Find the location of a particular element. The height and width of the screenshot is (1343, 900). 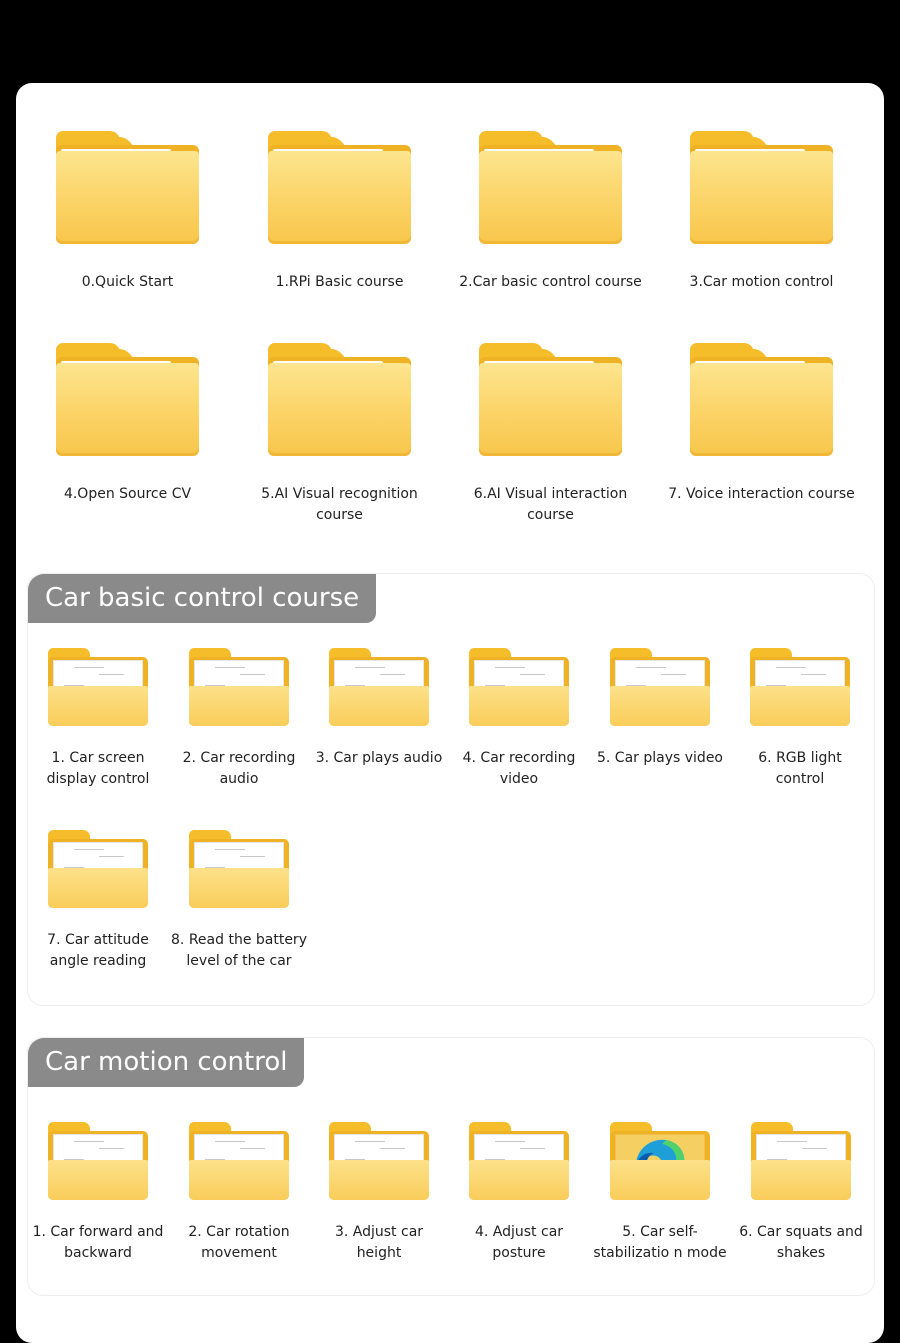

folder-car-motion-control: 3.Car motion control is located at coordinates (761, 212).